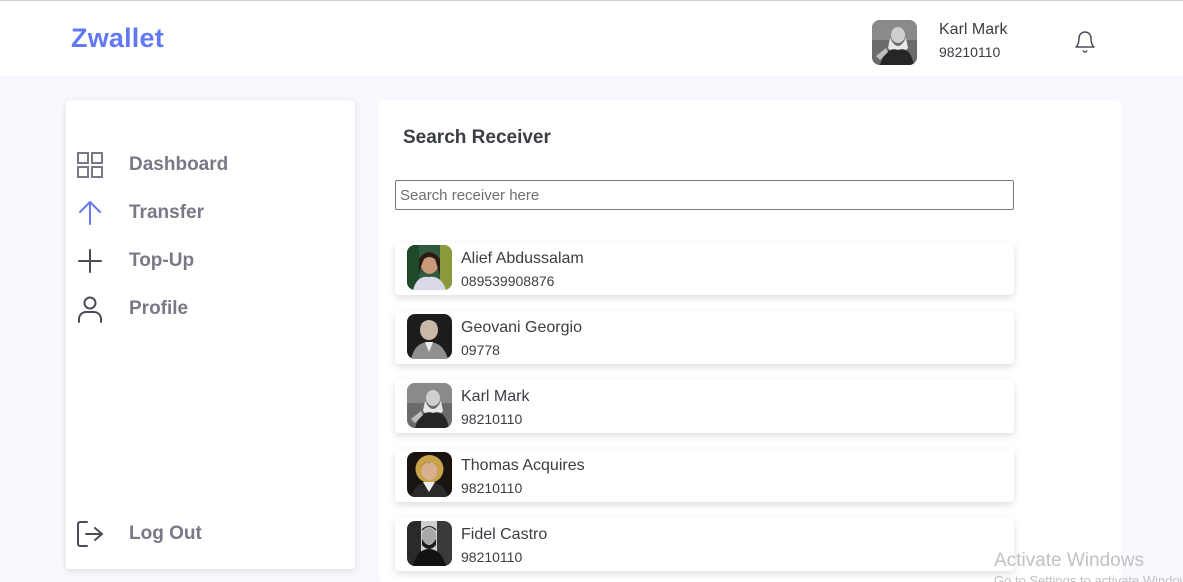 The image size is (1183, 582). Describe the element at coordinates (206, 534) in the screenshot. I see `logout-button: Log Out` at that location.